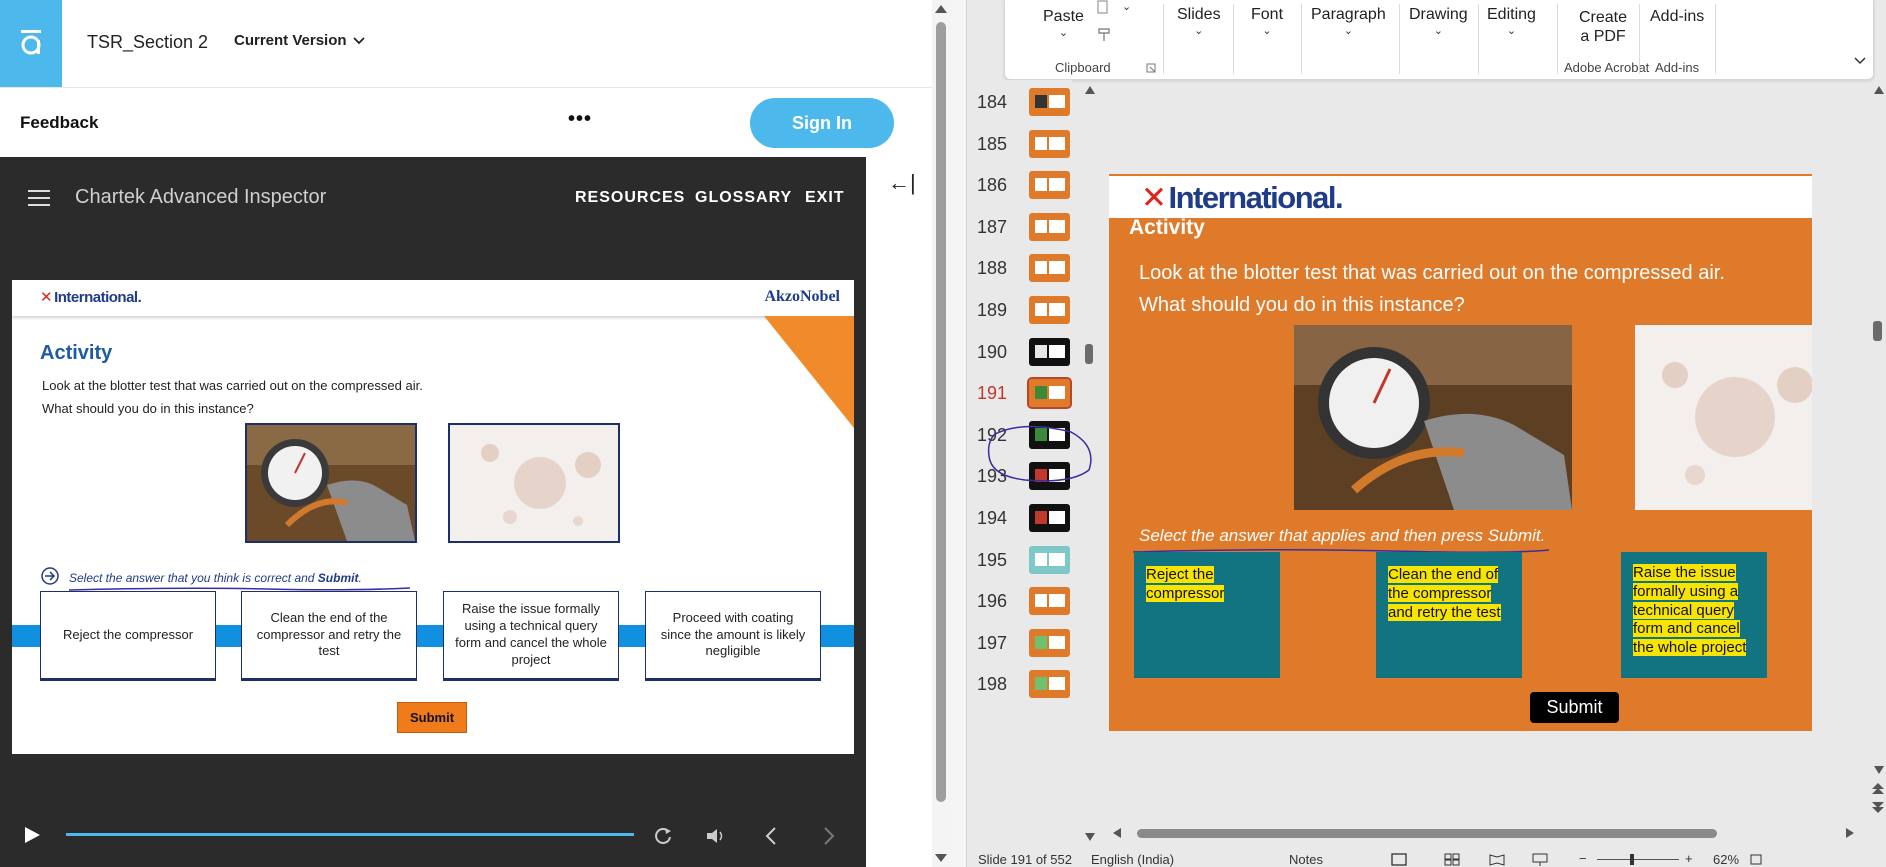 This screenshot has height=867, width=1886. Describe the element at coordinates (1105, 35) in the screenshot. I see `format-painter-icon` at that location.